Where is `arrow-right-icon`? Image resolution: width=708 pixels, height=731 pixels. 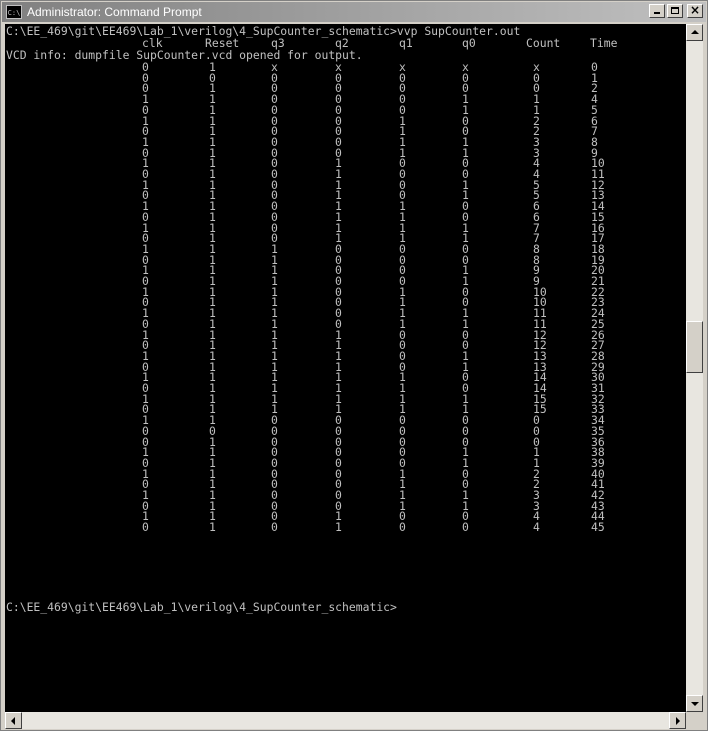 arrow-right-icon is located at coordinates (678, 721).